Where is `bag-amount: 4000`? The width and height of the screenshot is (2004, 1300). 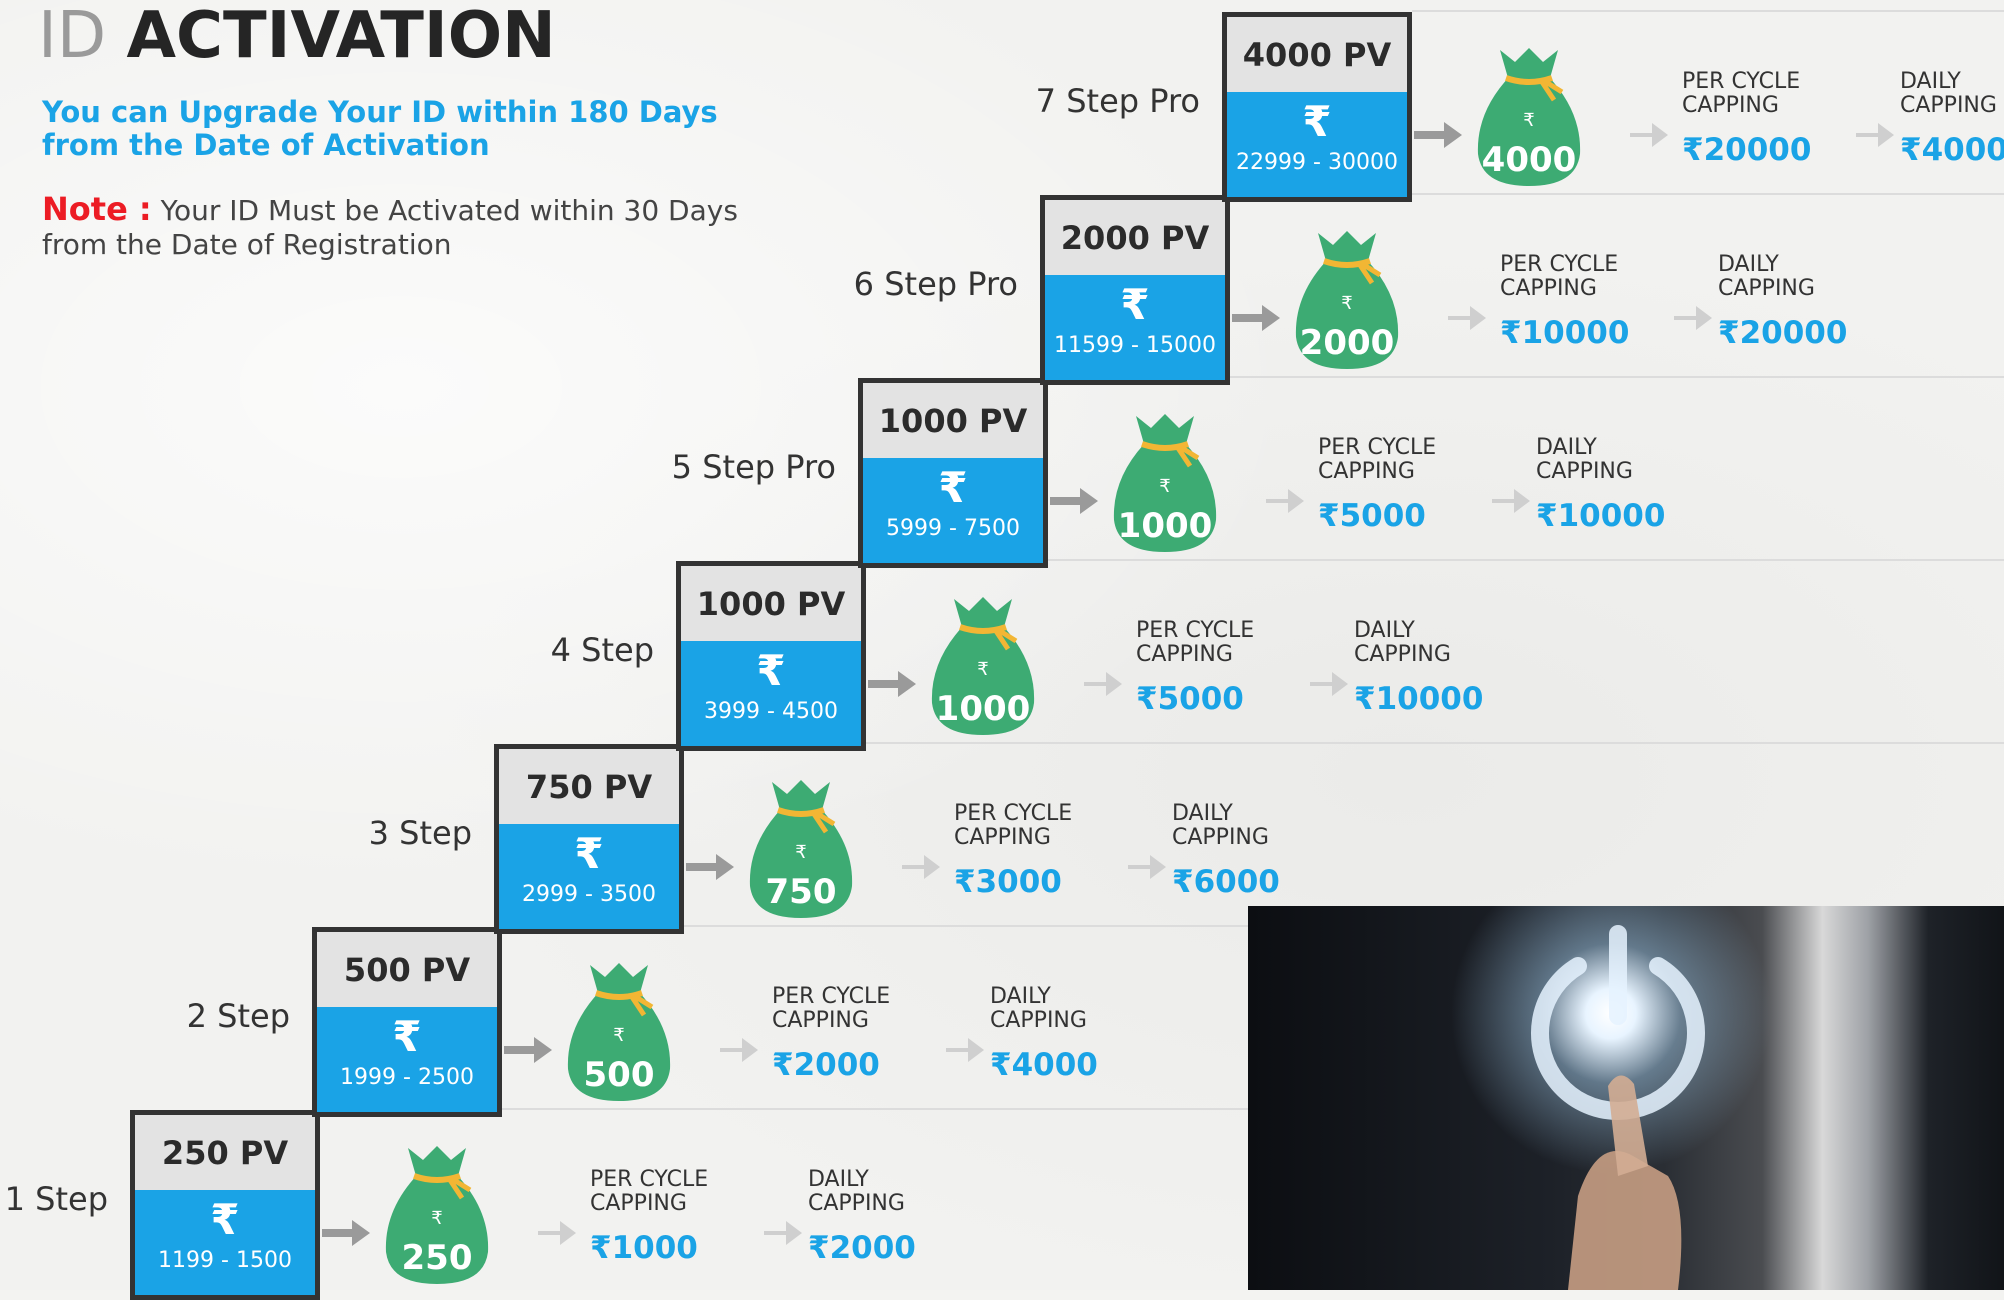
bag-amount: 4000 is located at coordinates (1529, 160).